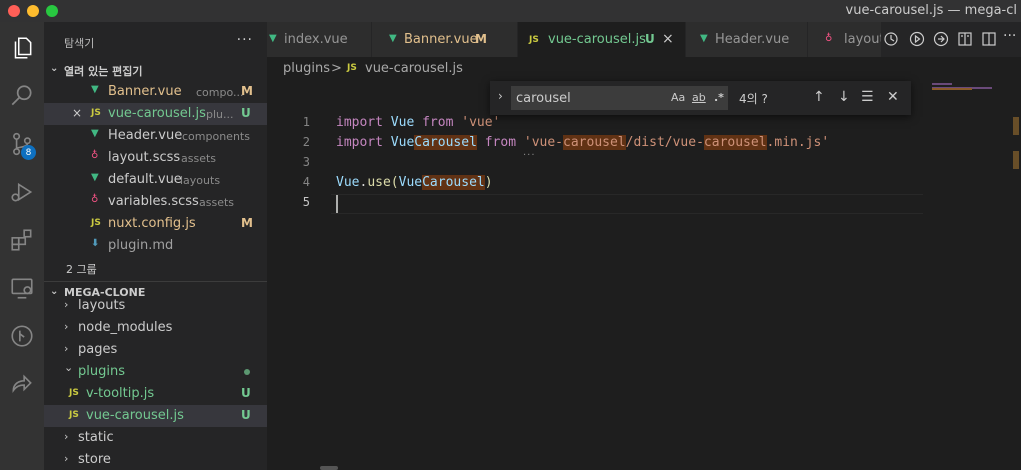 The width and height of the screenshot is (1021, 470). What do you see at coordinates (155, 114) in the screenshot?
I see `open-editor-item: × JS vue-carousel.js plu... U` at bounding box center [155, 114].